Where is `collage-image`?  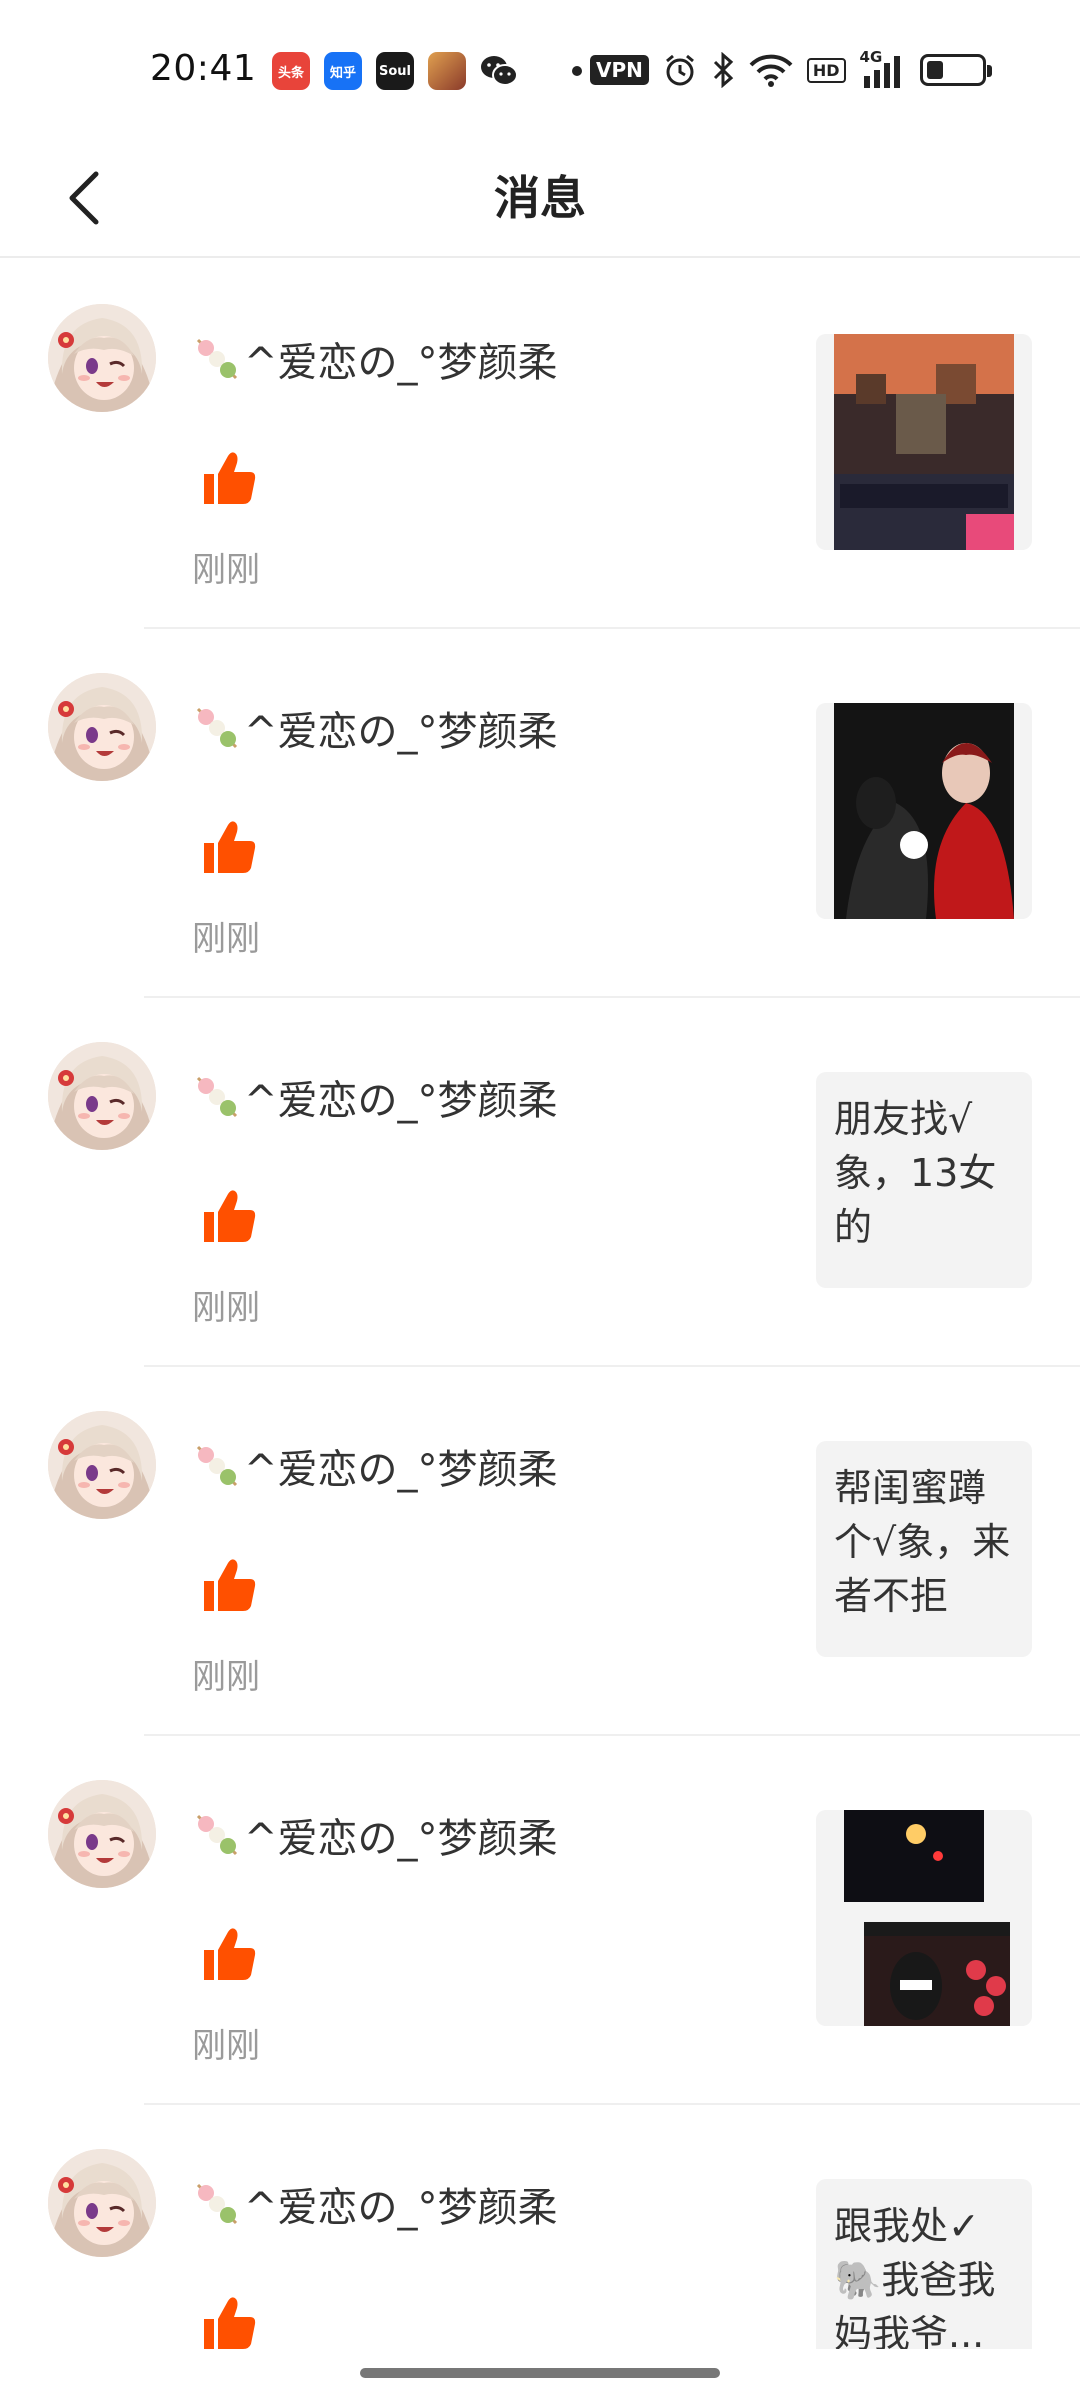
collage-image is located at coordinates (924, 1918).